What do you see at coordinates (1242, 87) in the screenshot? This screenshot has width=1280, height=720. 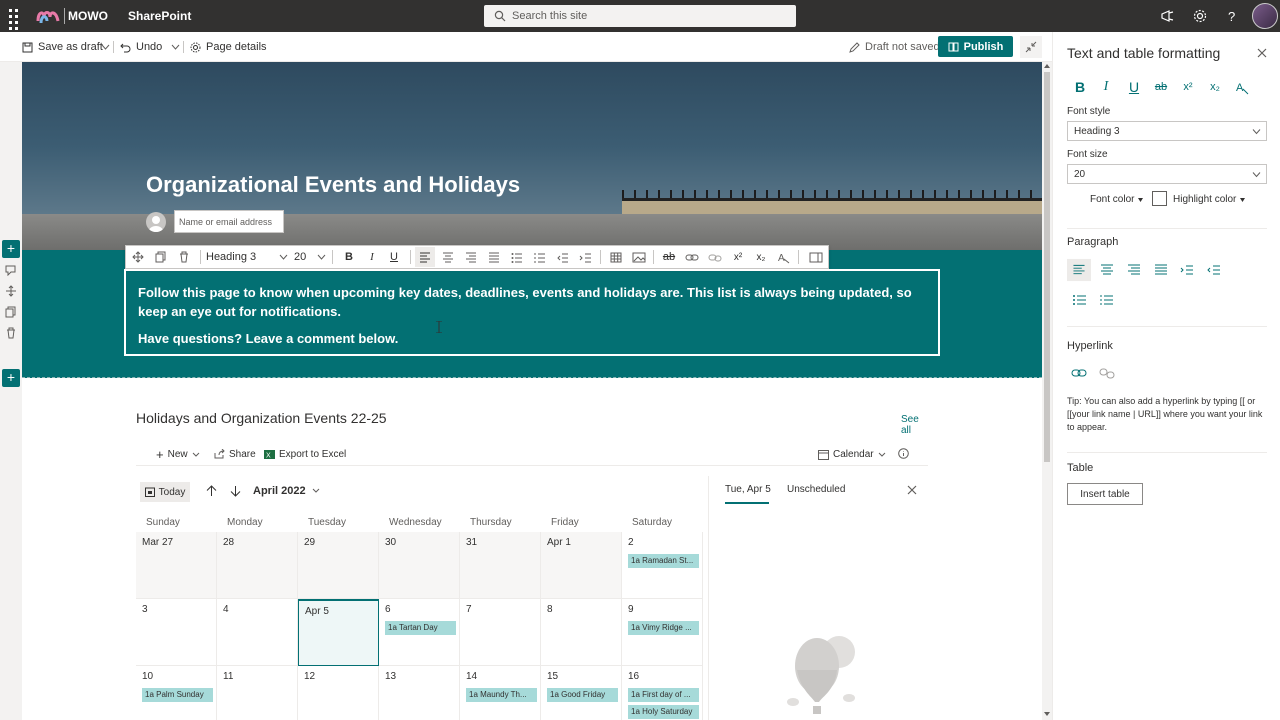 I see `pane-clear-formatting-icon: A` at bounding box center [1242, 87].